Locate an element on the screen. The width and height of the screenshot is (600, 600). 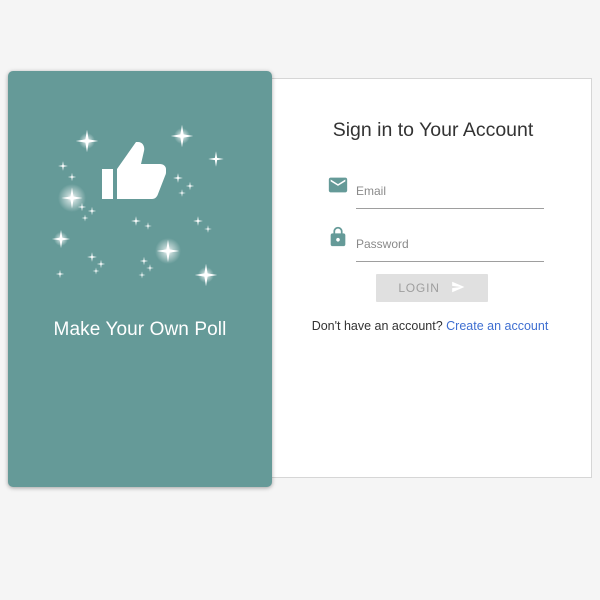
thumbs-up-icon is located at coordinates (134, 170).